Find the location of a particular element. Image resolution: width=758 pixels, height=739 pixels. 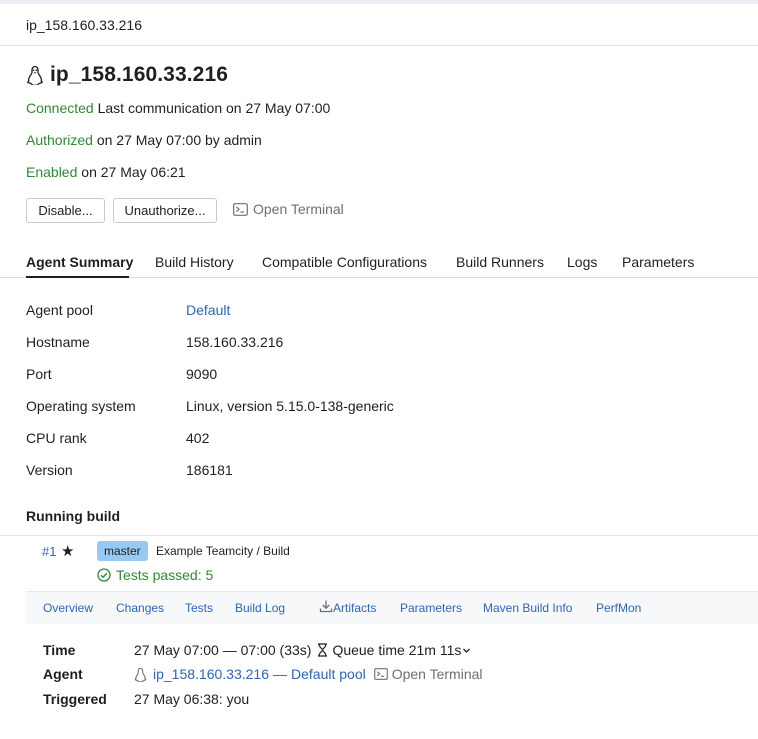

open-terminal-link: Open Terminal is located at coordinates (288, 209).